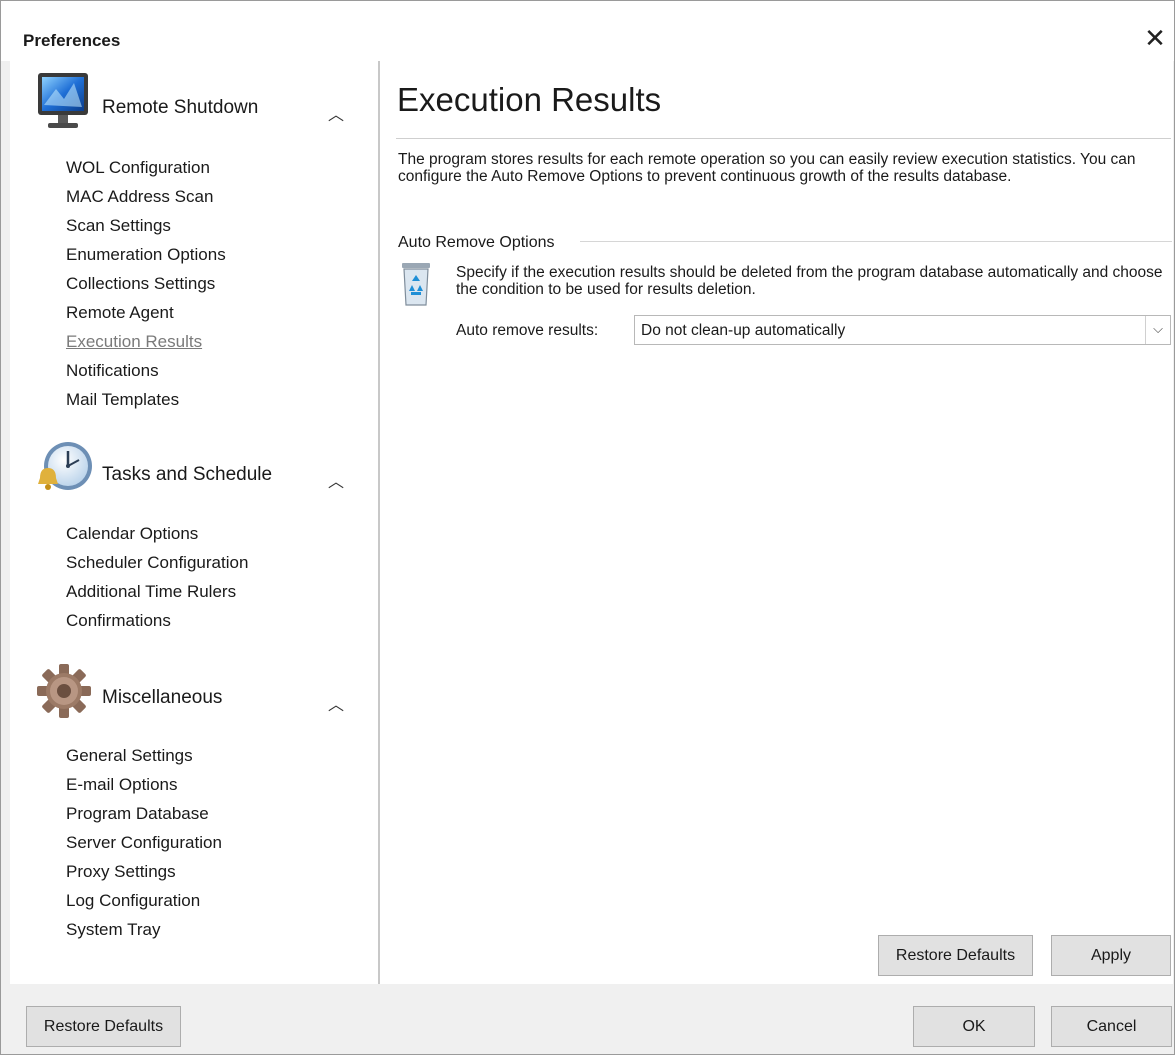 The width and height of the screenshot is (1175, 1055). Describe the element at coordinates (476, 242) in the screenshot. I see `section-label-auto-remove: Auto Remove Options` at that location.